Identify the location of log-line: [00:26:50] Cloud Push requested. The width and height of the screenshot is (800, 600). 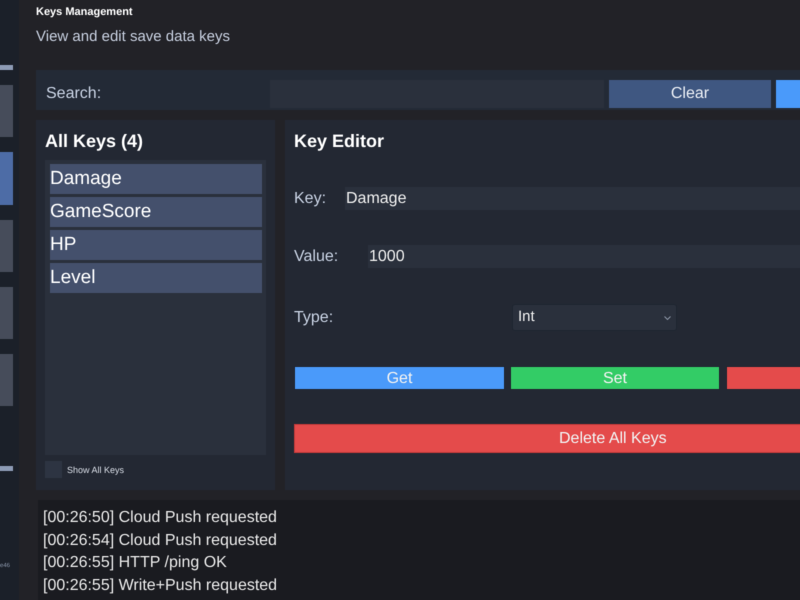
(160, 518).